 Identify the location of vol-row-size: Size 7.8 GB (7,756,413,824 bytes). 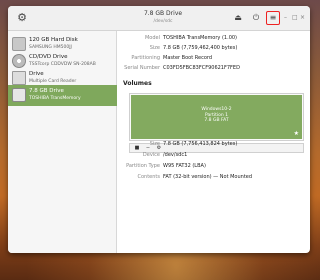
(213, 144).